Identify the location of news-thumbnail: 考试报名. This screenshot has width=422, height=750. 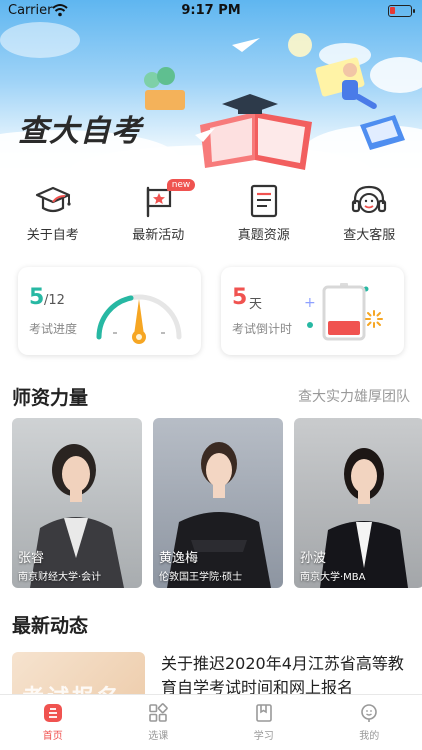
(78, 674).